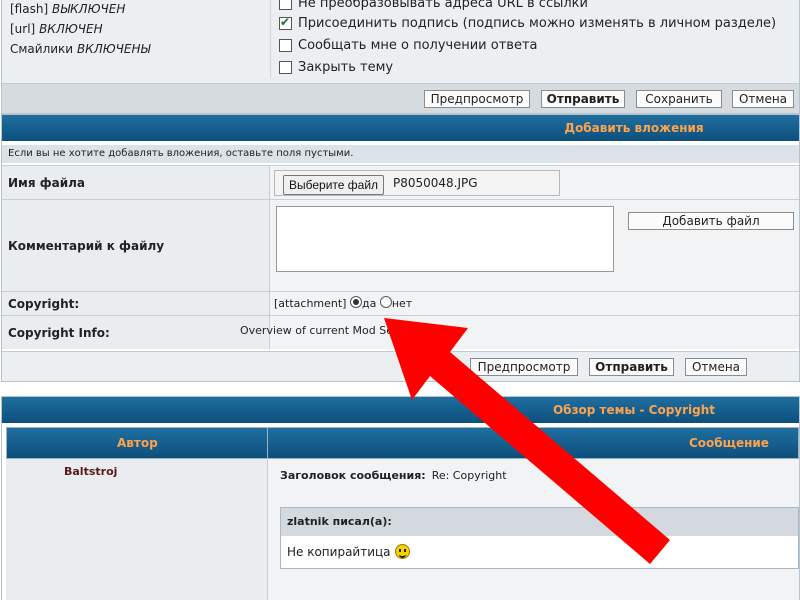 The height and width of the screenshot is (600, 800). What do you see at coordinates (435, 183) in the screenshot?
I see `selected-file-name: P8050048.JPG` at bounding box center [435, 183].